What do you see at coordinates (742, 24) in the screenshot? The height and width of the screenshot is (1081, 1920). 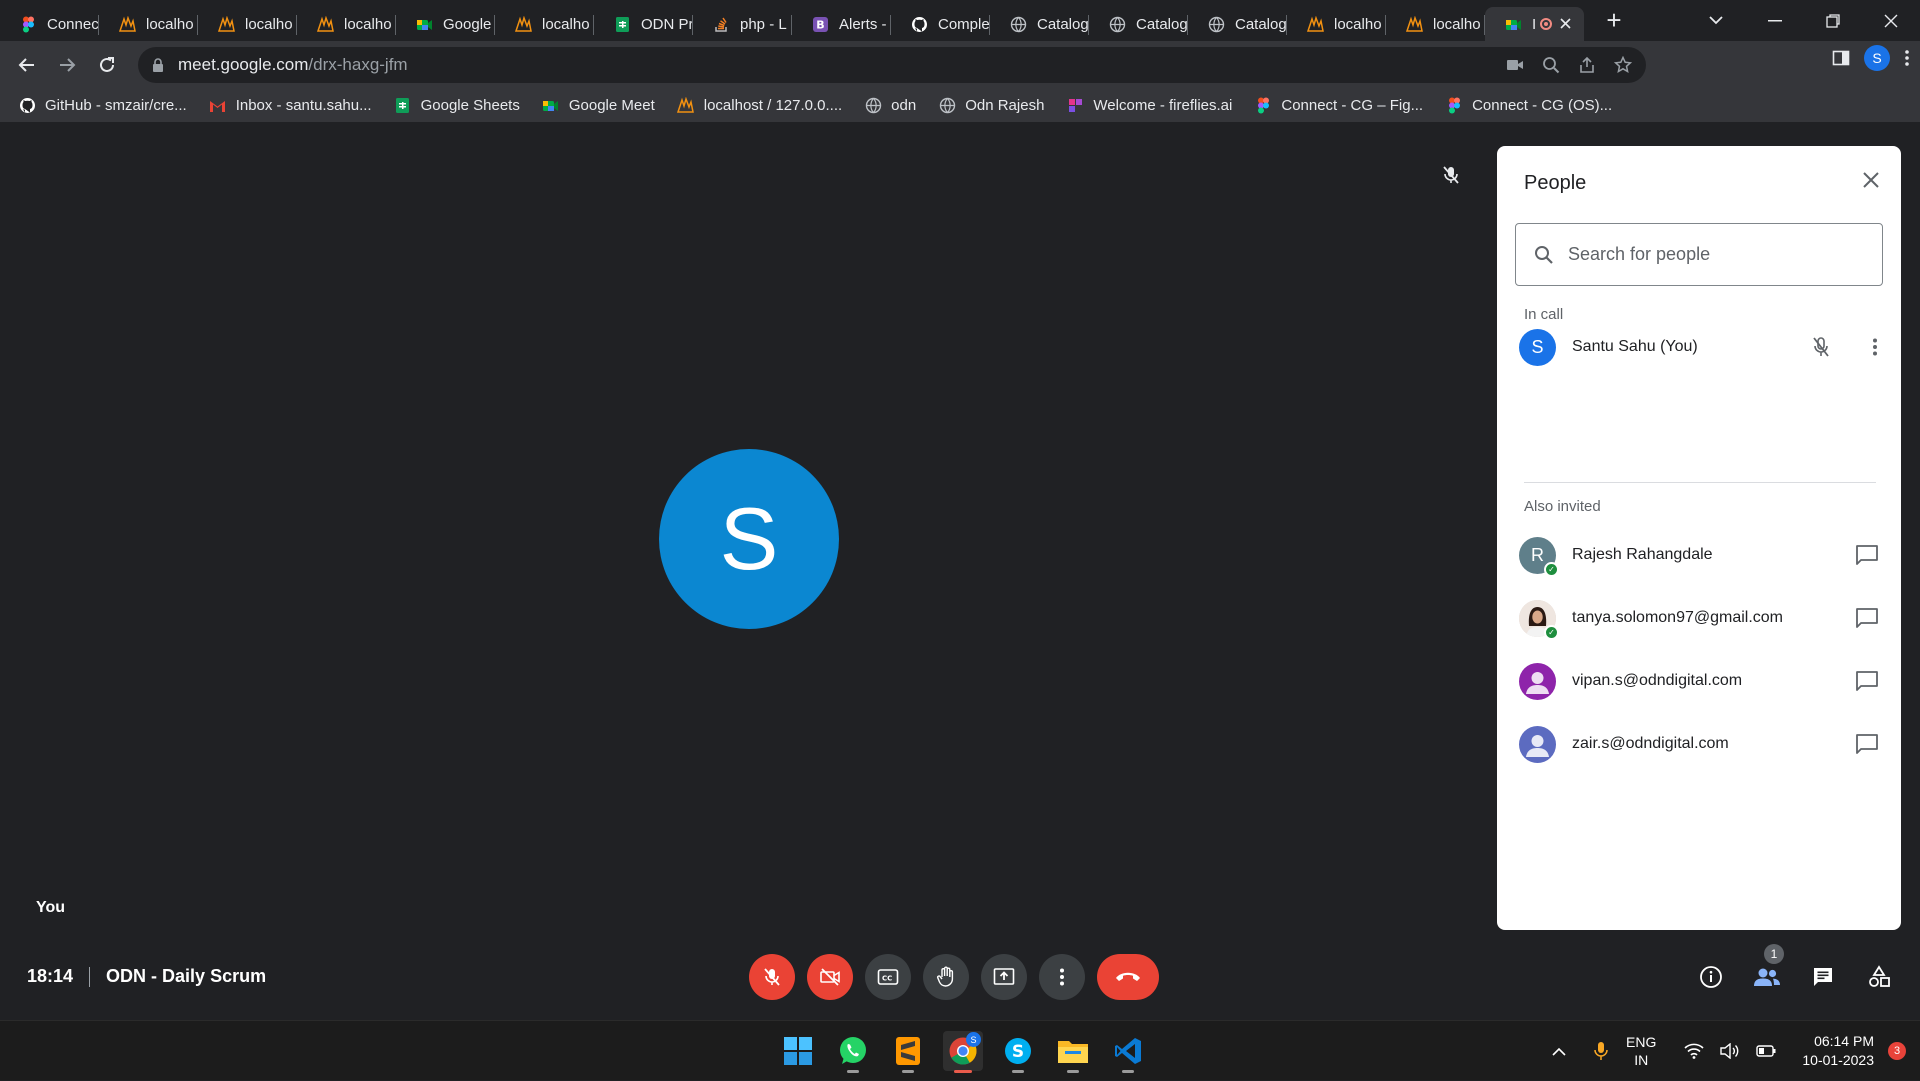 I see `browser-tab: php - L` at bounding box center [742, 24].